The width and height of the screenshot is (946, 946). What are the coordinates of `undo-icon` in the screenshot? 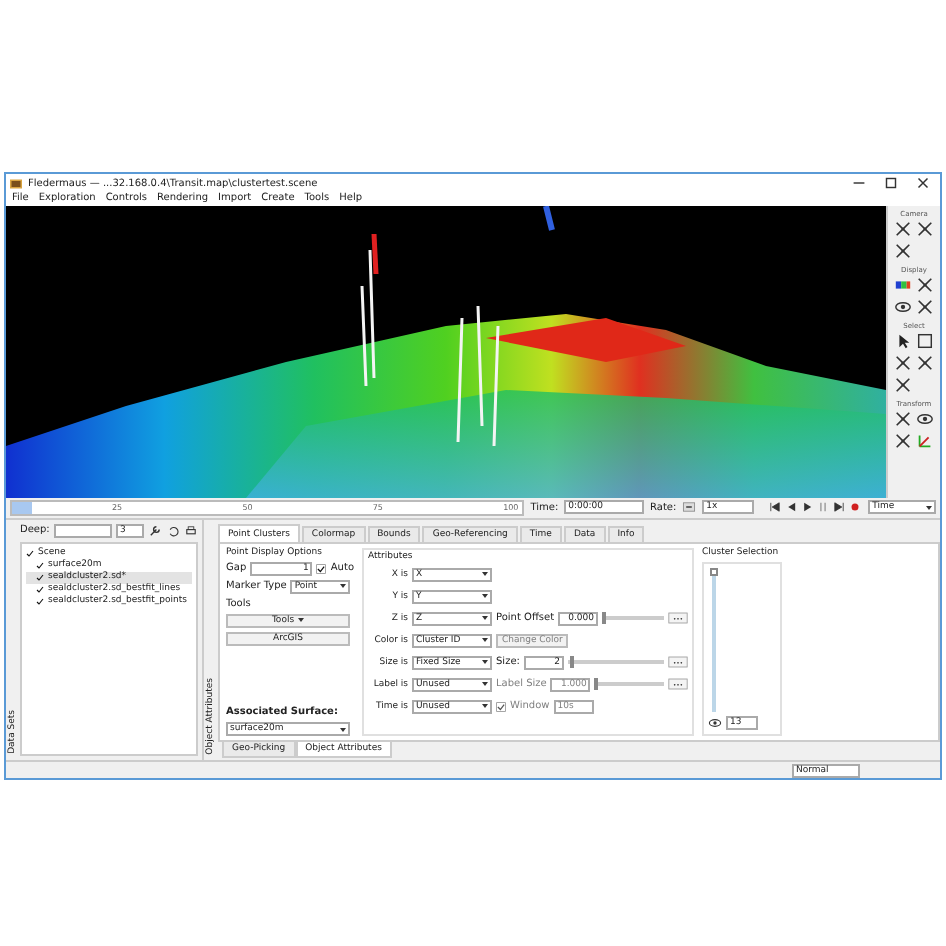 It's located at (173, 530).